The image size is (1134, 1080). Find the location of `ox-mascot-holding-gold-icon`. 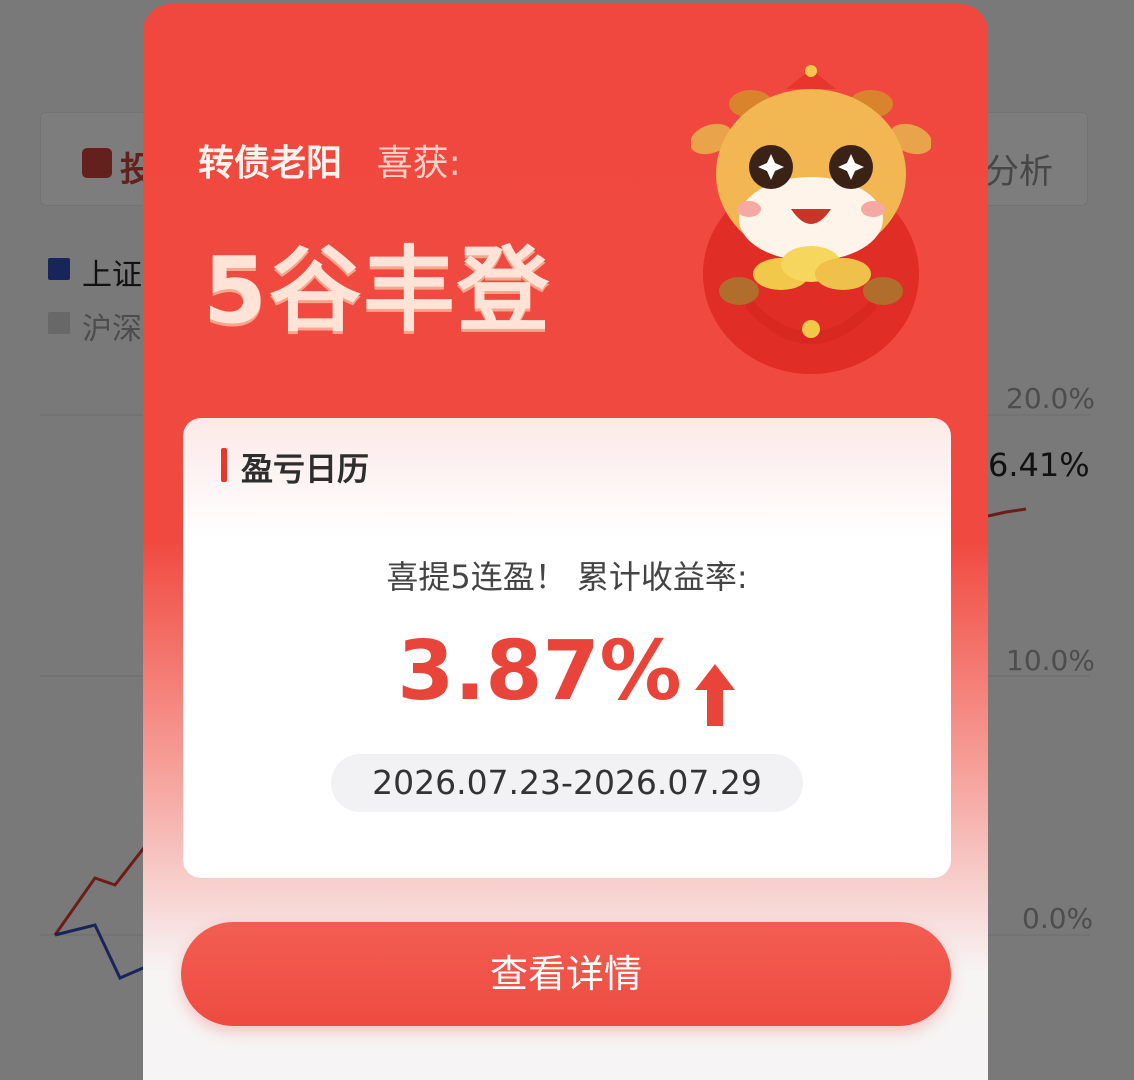

ox-mascot-holding-gold-icon is located at coordinates (811, 219).